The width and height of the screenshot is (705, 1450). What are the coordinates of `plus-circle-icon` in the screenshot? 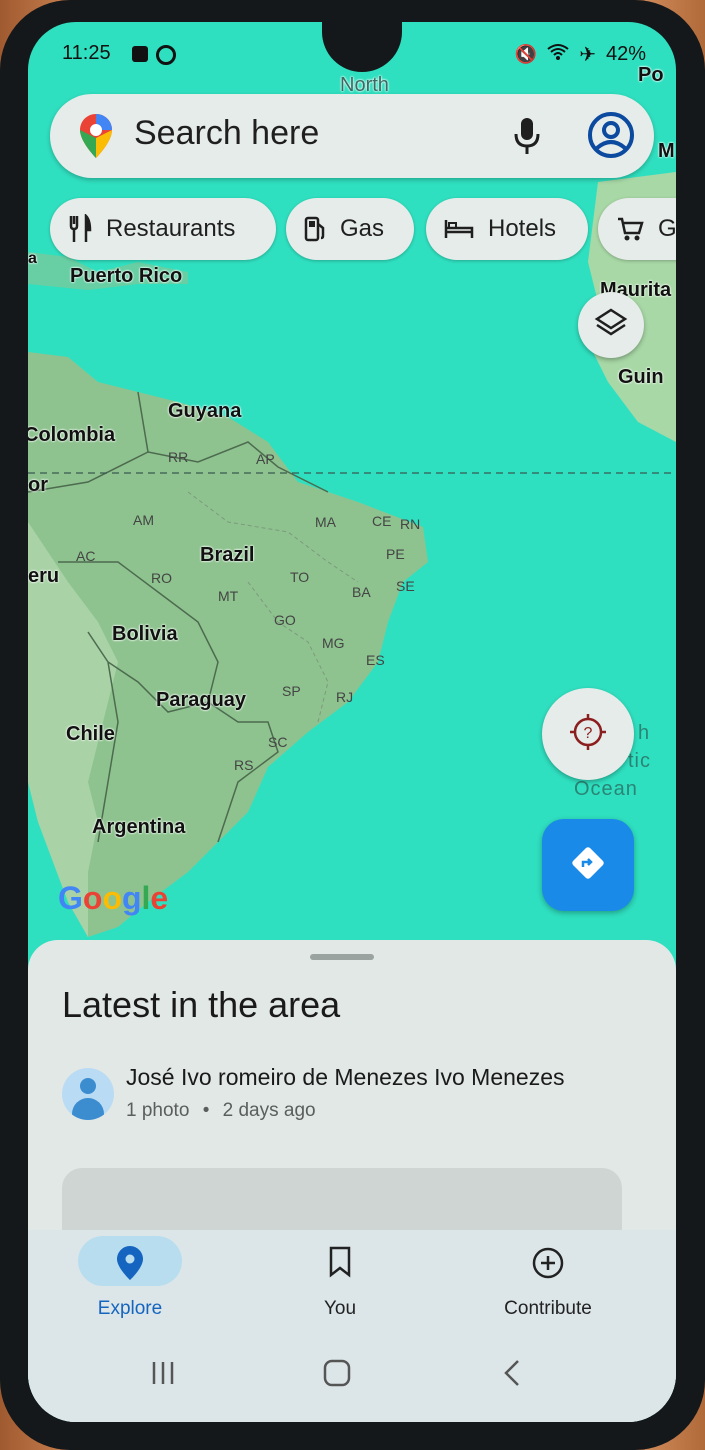 It's located at (548, 1265).